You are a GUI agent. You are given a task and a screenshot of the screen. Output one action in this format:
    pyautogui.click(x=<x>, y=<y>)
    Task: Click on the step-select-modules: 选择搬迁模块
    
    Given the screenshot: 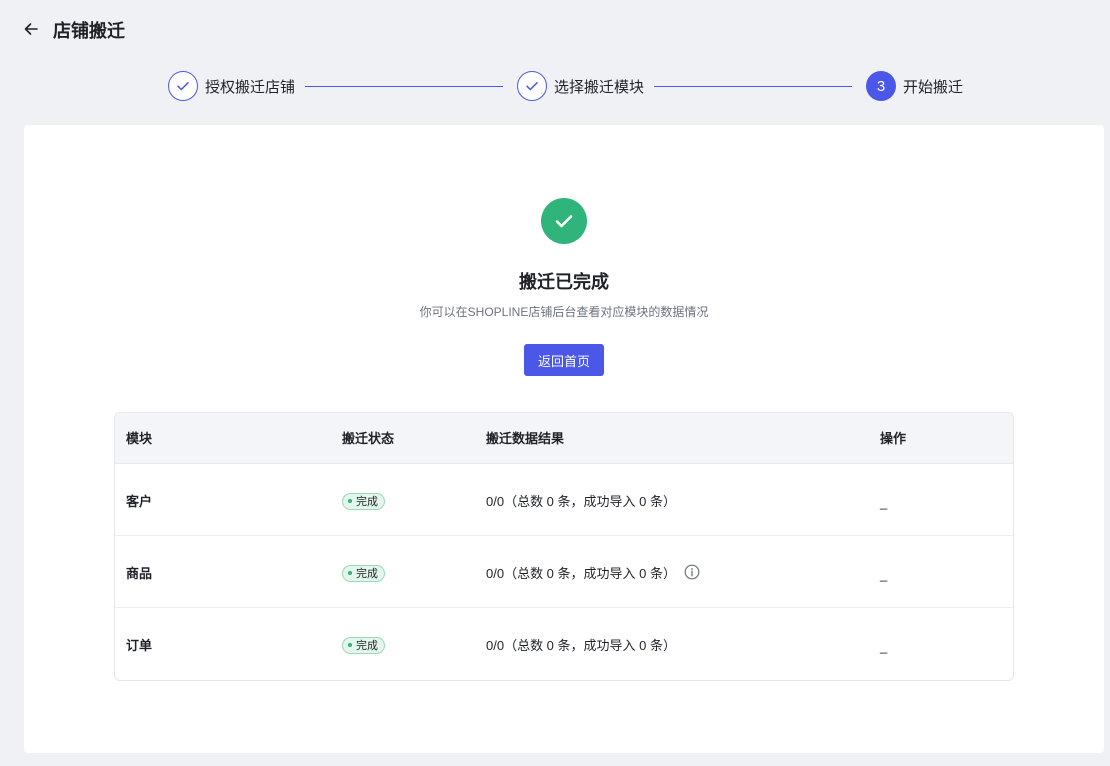 What is the action you would take?
    pyautogui.click(x=580, y=86)
    